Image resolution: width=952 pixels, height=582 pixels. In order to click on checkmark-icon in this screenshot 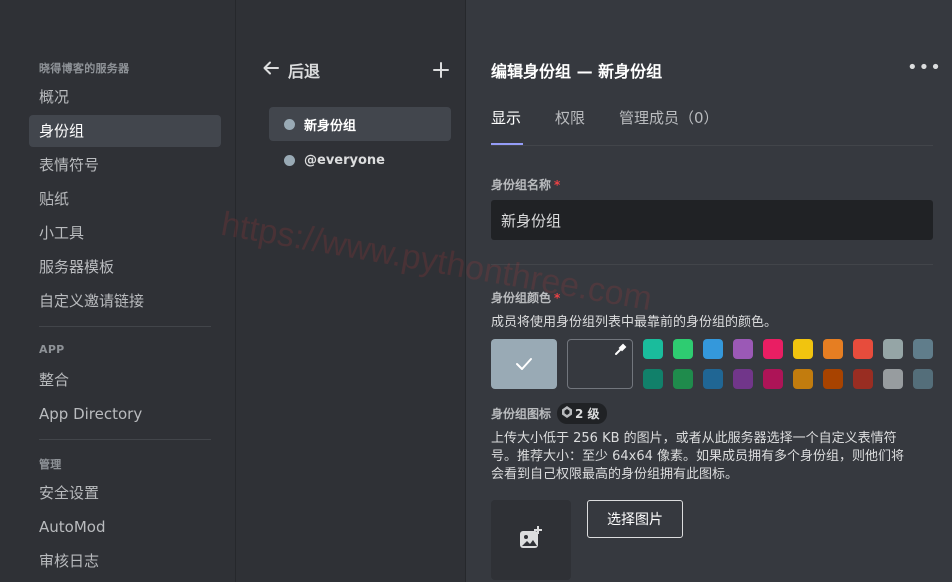, I will do `click(524, 364)`.